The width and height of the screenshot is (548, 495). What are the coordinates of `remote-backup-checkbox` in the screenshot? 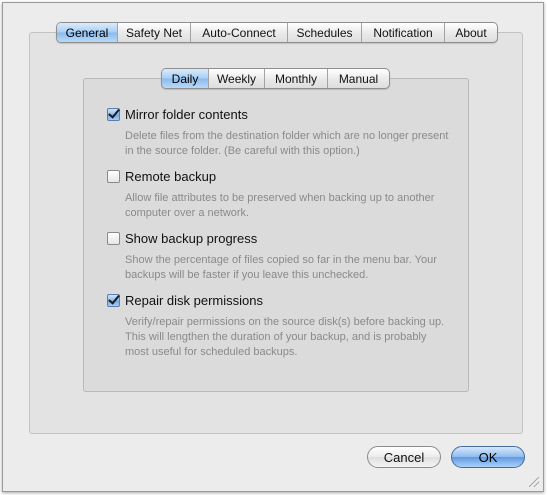 It's located at (113, 176).